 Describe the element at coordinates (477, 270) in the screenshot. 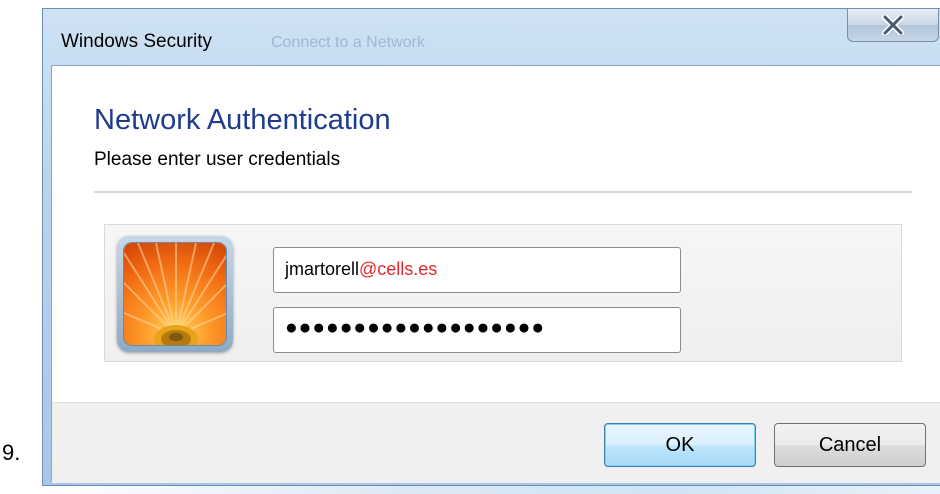

I see `username-field: jmartorell@cells.es` at that location.